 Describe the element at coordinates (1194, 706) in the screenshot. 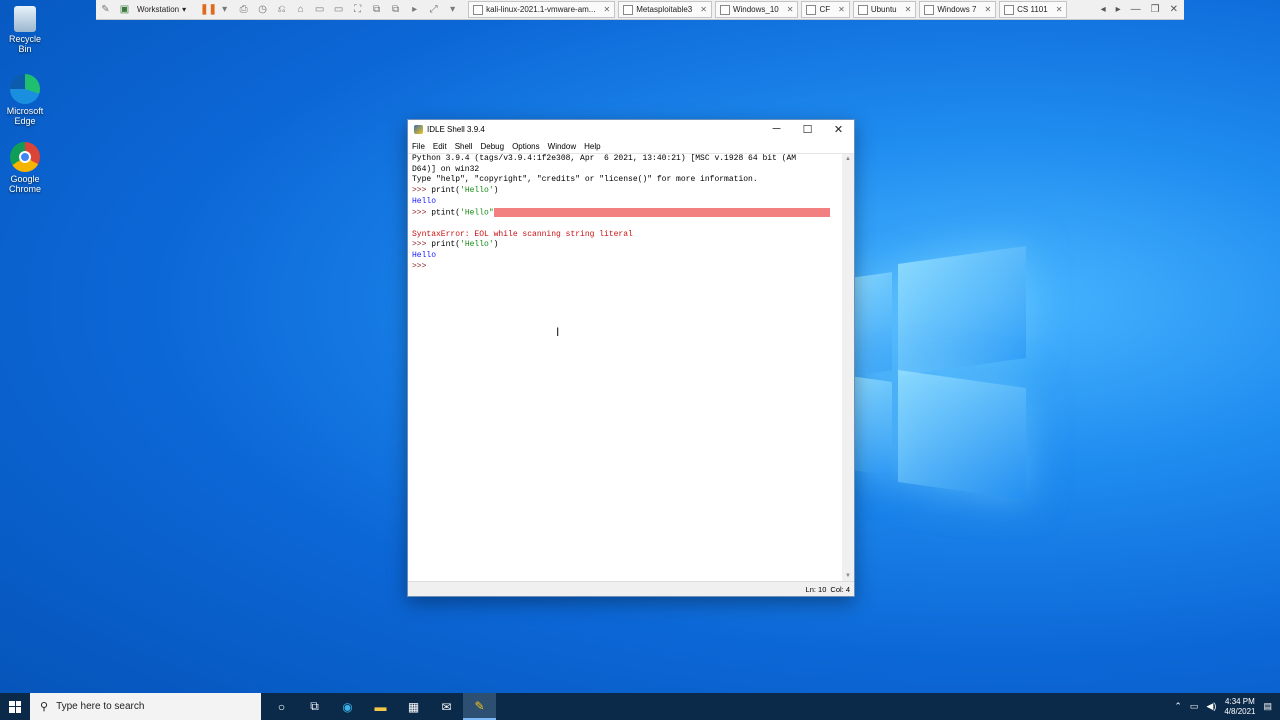

I see `network-icon: ▭` at that location.